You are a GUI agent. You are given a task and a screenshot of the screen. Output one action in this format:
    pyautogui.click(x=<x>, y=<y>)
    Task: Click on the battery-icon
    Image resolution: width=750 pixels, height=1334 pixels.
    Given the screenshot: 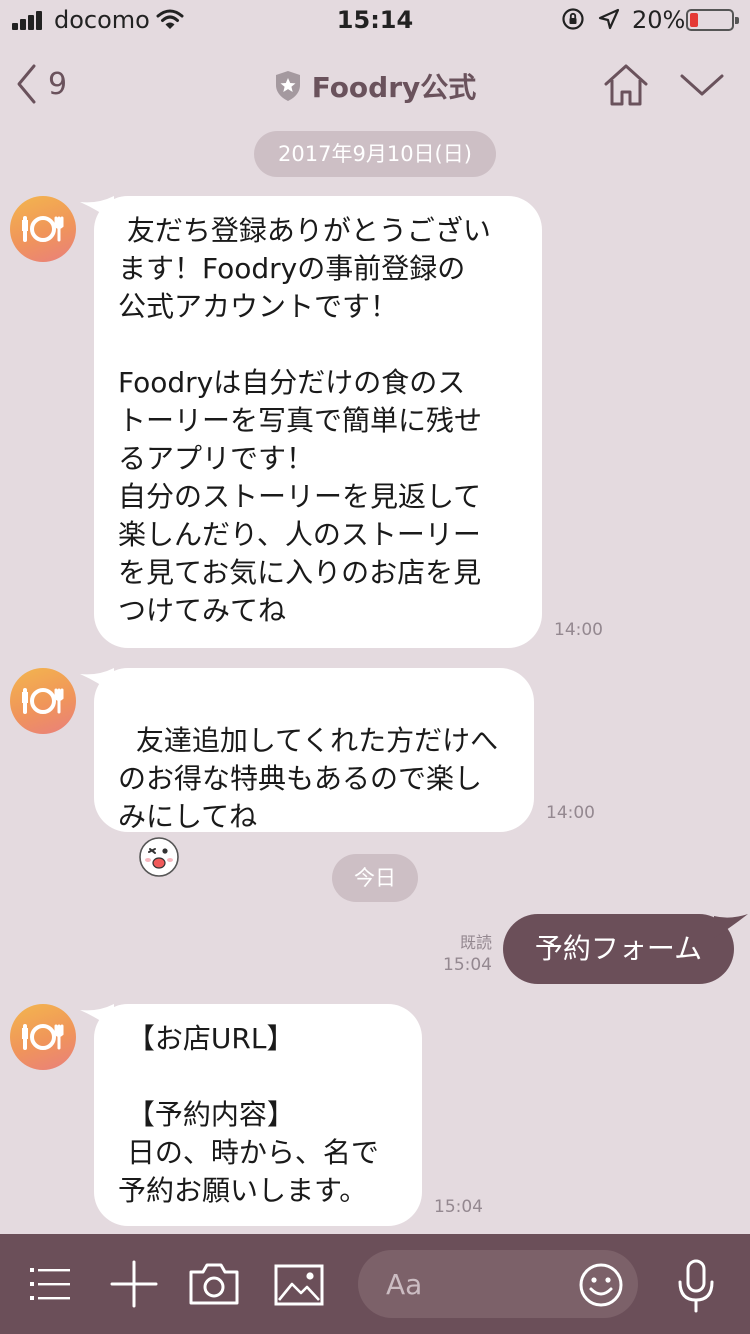 What is the action you would take?
    pyautogui.click(x=712, y=20)
    